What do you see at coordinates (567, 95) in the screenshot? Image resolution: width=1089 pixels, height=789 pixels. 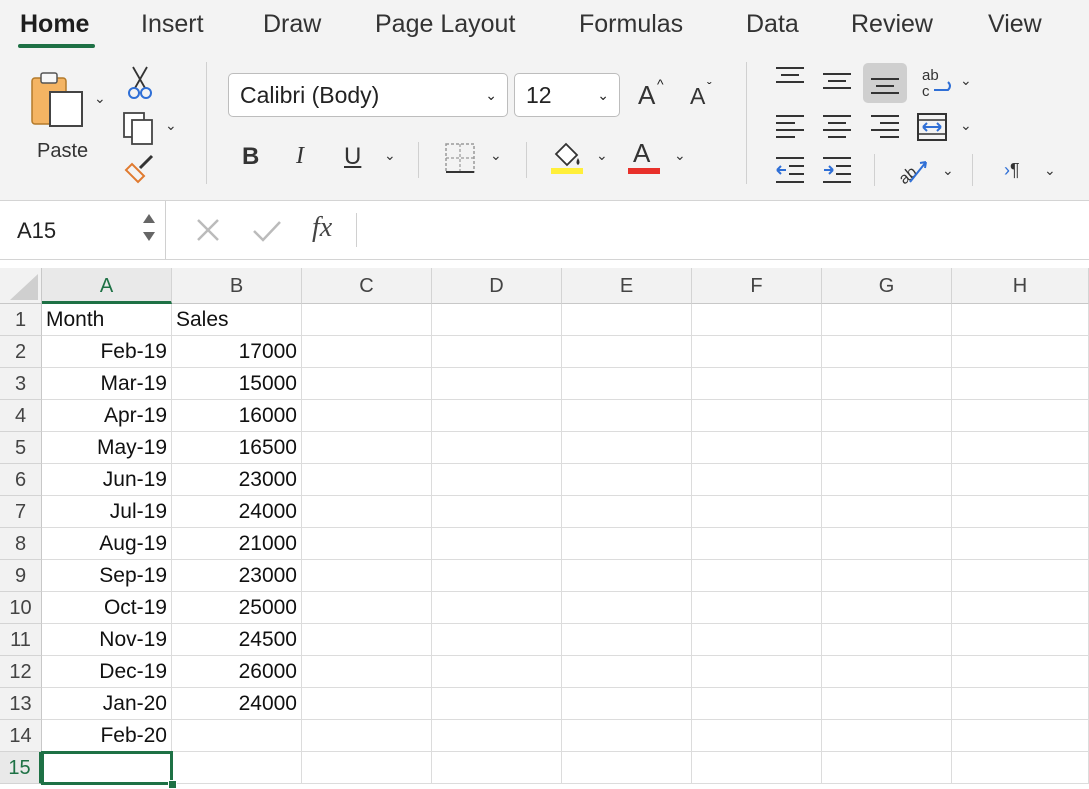 I see `font-size-select: 12 ⌄` at bounding box center [567, 95].